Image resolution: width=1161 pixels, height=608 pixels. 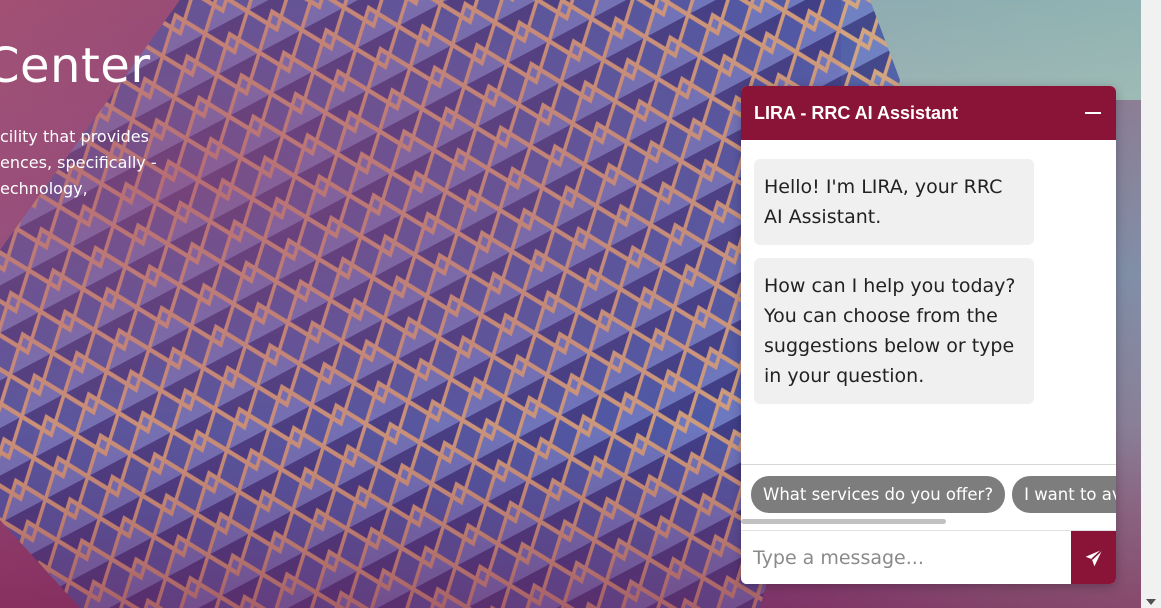 What do you see at coordinates (856, 112) in the screenshot?
I see `chat-title: LIRA - RRC AI Assistant` at bounding box center [856, 112].